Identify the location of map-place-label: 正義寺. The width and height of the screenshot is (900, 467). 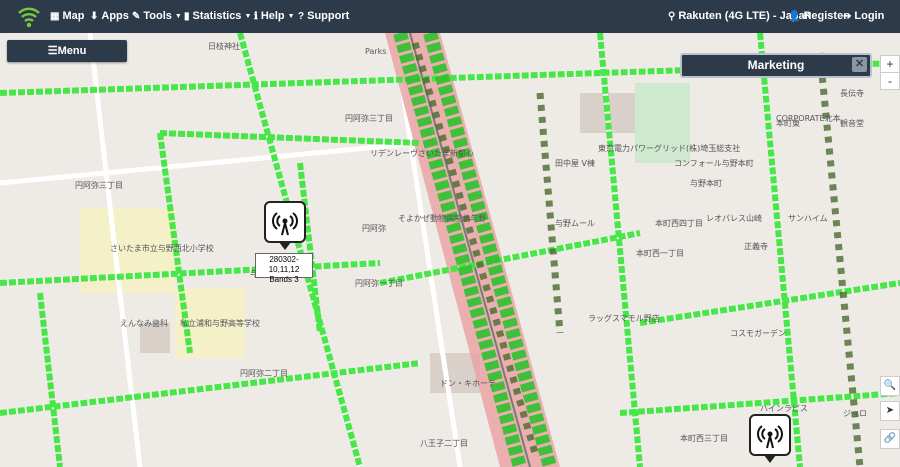
(756, 246).